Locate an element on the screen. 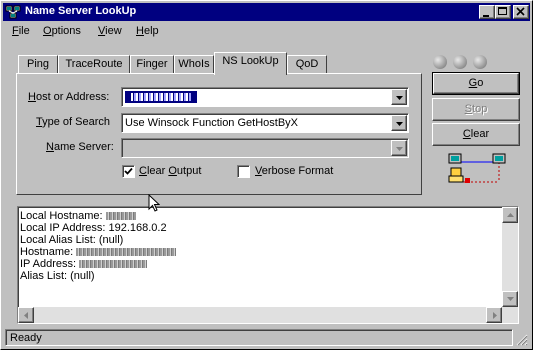 The height and width of the screenshot is (350, 533). stop-button: Stop is located at coordinates (476, 109).